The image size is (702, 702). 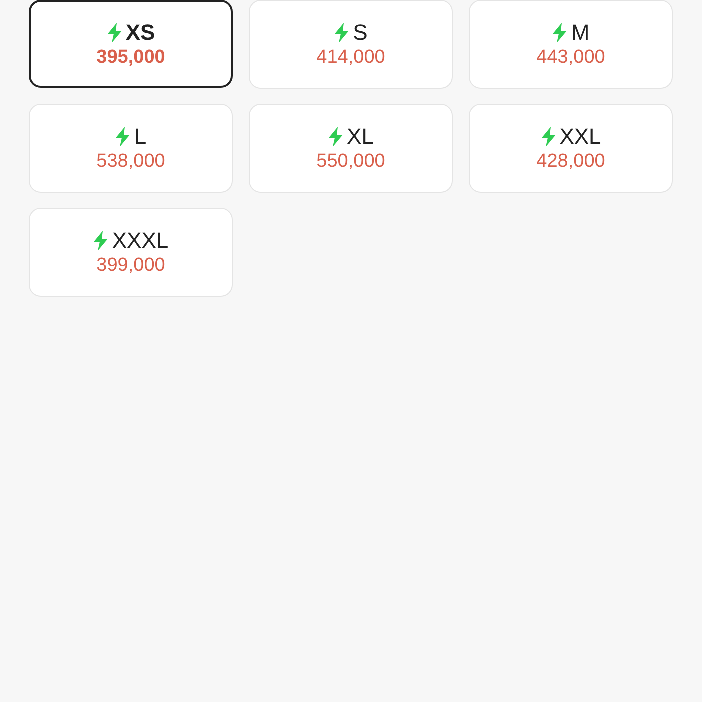 I want to click on price: 443,000, so click(x=571, y=57).